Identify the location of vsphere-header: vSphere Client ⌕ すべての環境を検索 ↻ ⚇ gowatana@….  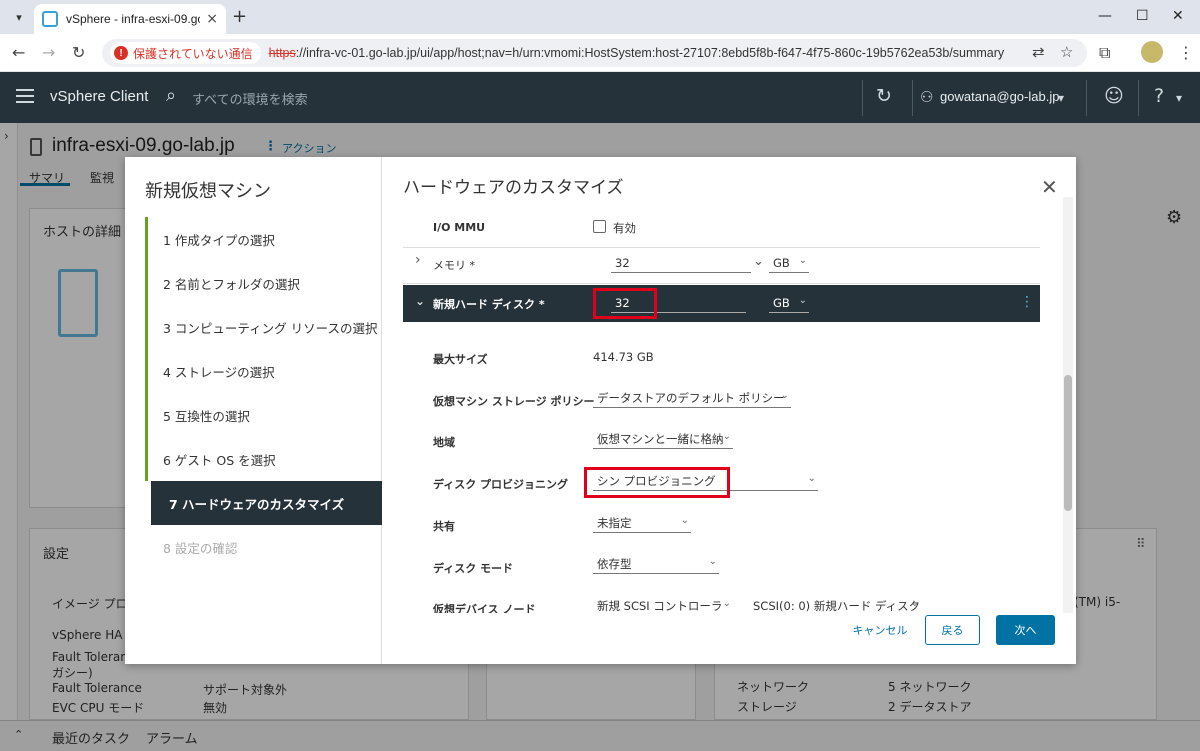
(600, 97).